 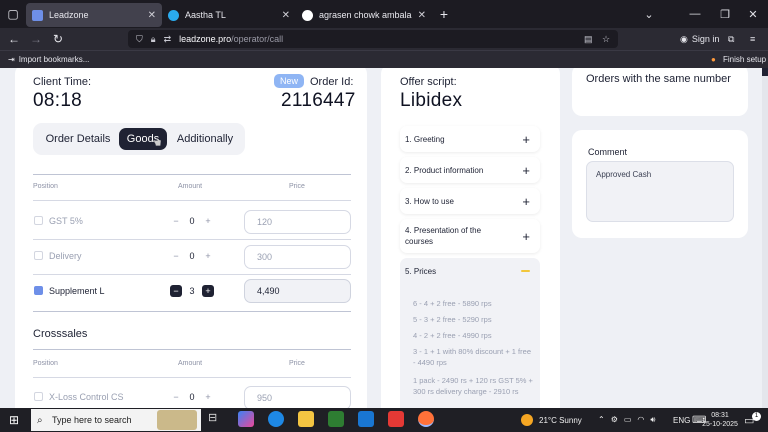 I want to click on sign-in-button: ◉ Sign in, so click(x=699, y=39).